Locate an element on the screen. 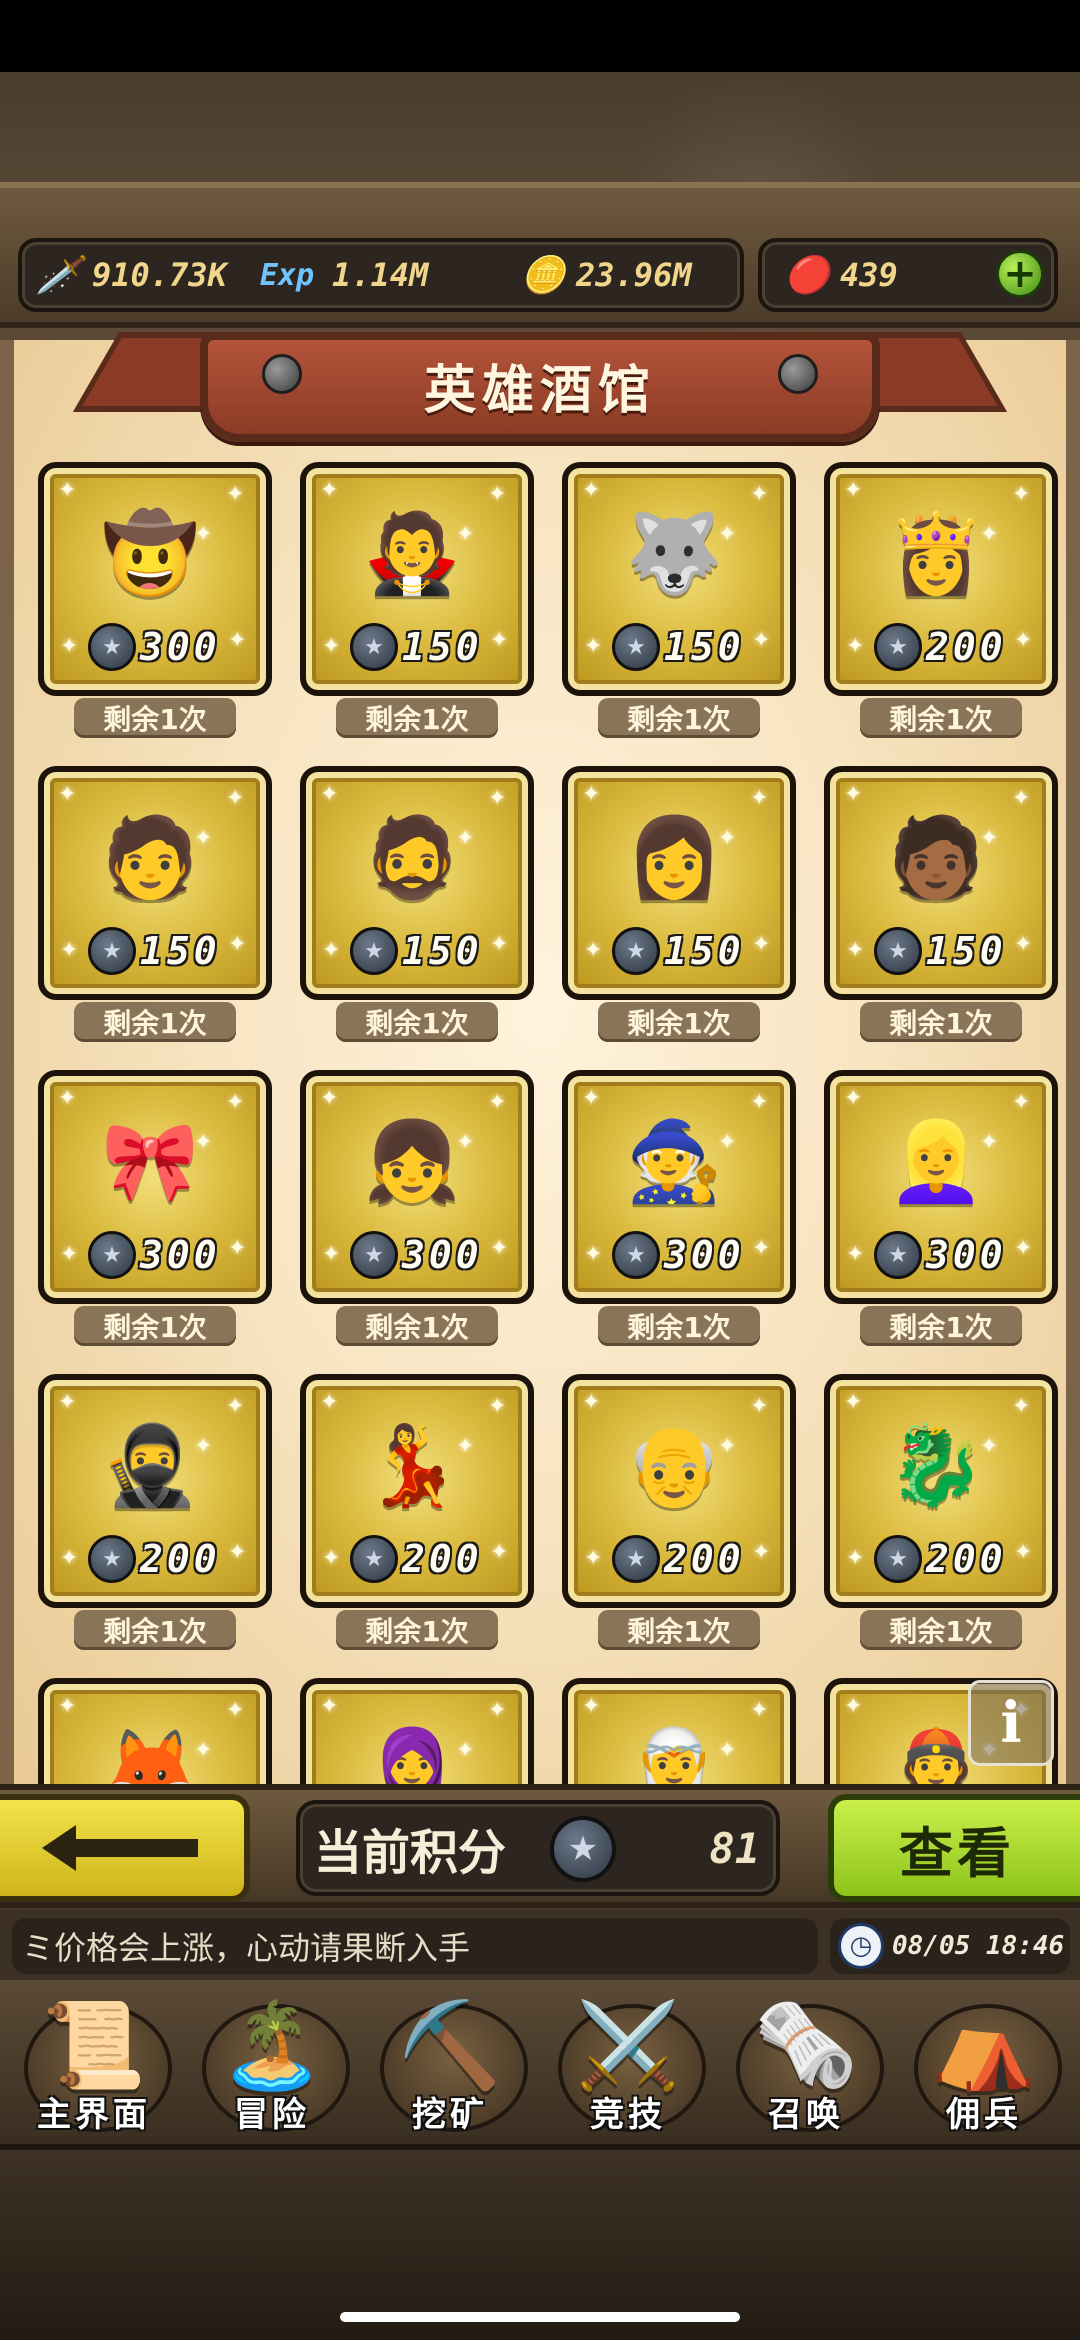 The width and height of the screenshot is (1080, 2340). gold-coin-icon: 🪙 is located at coordinates (543, 275).